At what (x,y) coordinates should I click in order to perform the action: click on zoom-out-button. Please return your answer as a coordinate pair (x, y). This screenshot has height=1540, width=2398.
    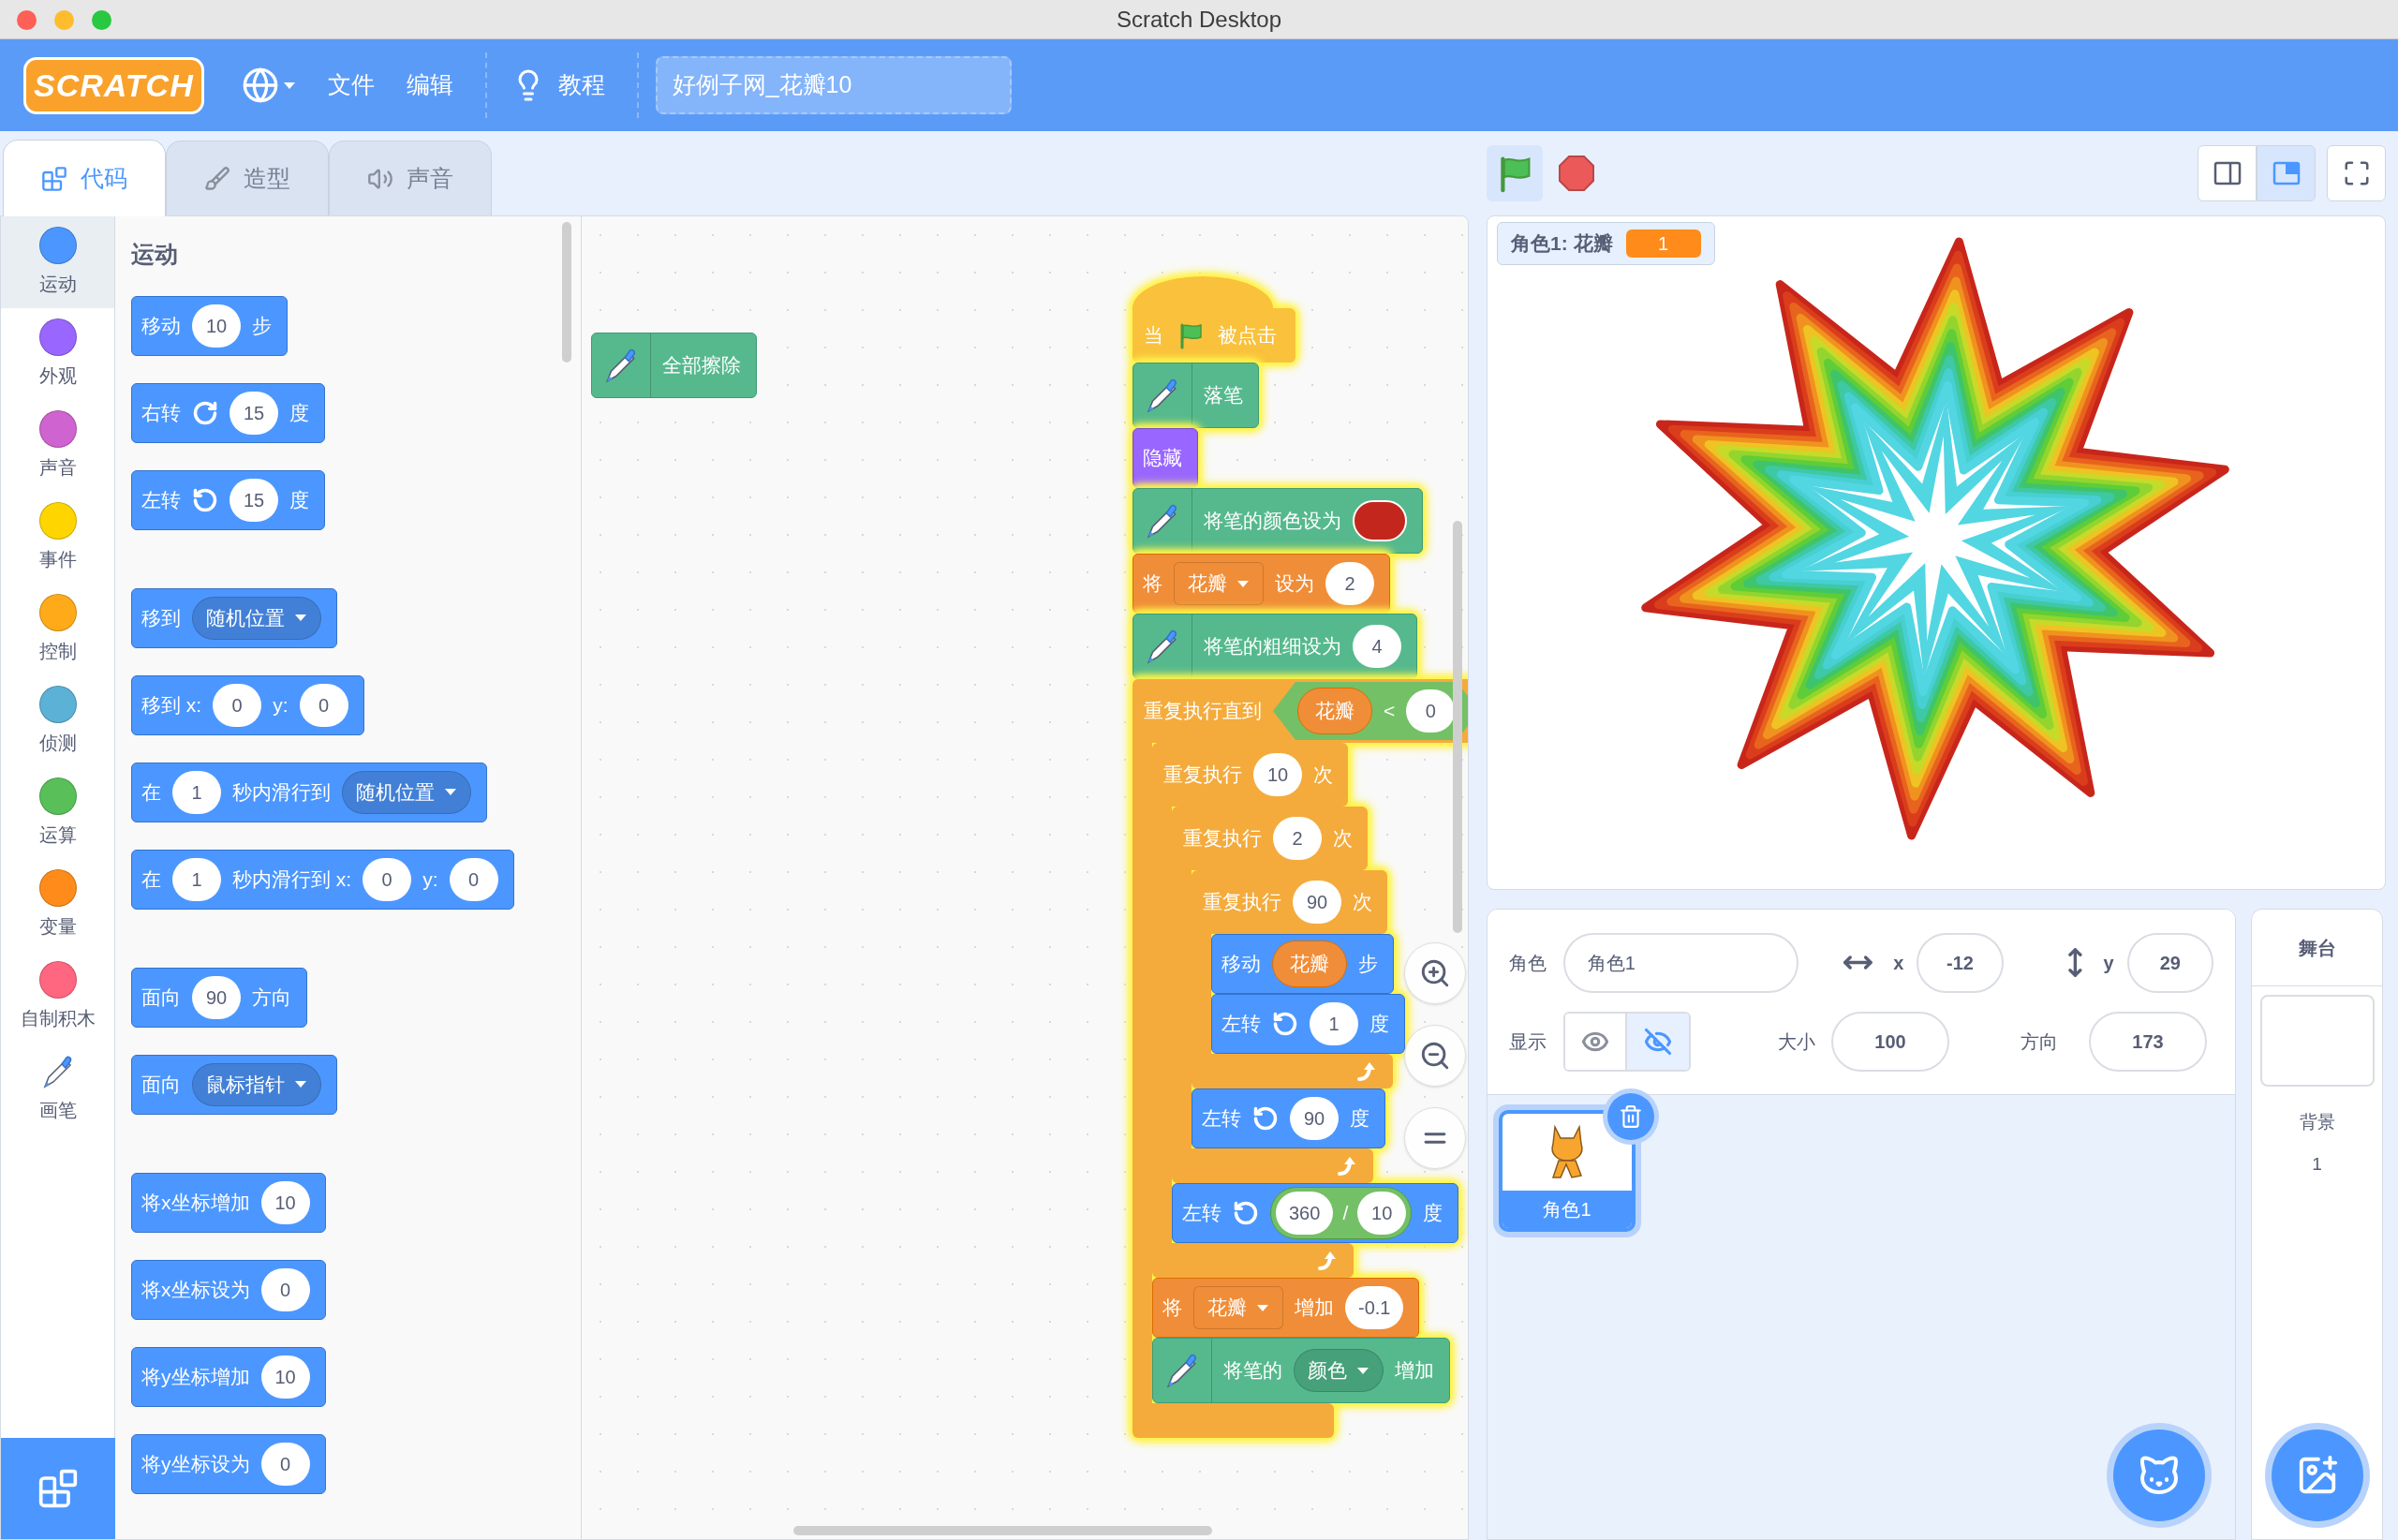
    Looking at the image, I should click on (1435, 1056).